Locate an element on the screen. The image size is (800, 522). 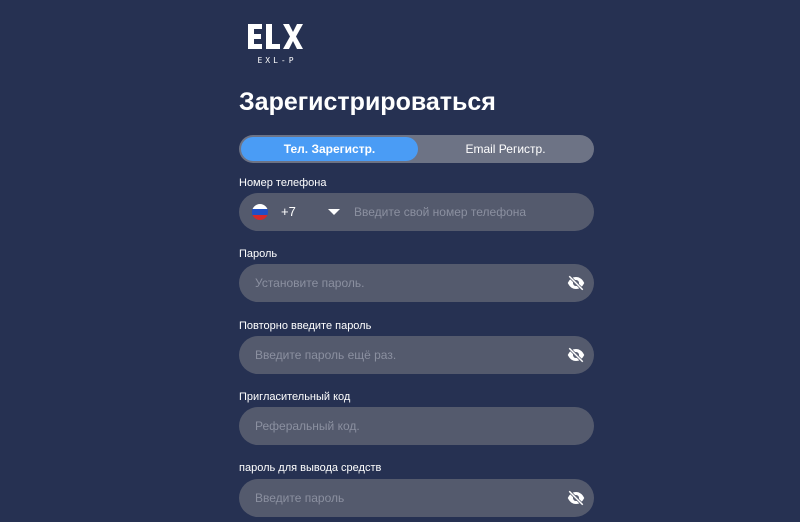
page-title: Зарегистрироваться is located at coordinates (367, 102).